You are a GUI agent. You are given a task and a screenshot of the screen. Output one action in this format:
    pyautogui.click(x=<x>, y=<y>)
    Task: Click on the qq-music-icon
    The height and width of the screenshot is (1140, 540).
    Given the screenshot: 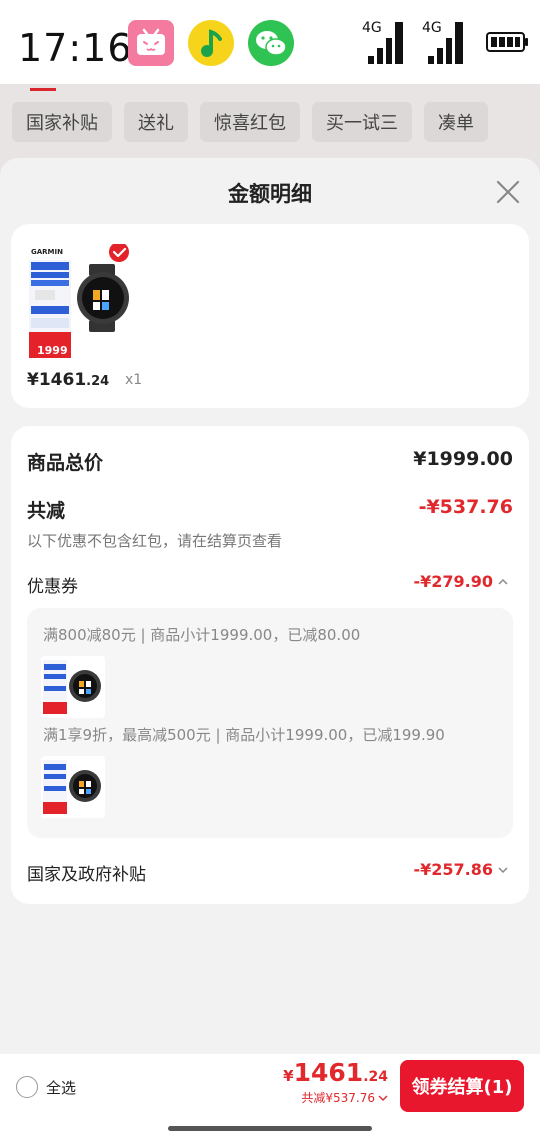 What is the action you would take?
    pyautogui.click(x=211, y=43)
    